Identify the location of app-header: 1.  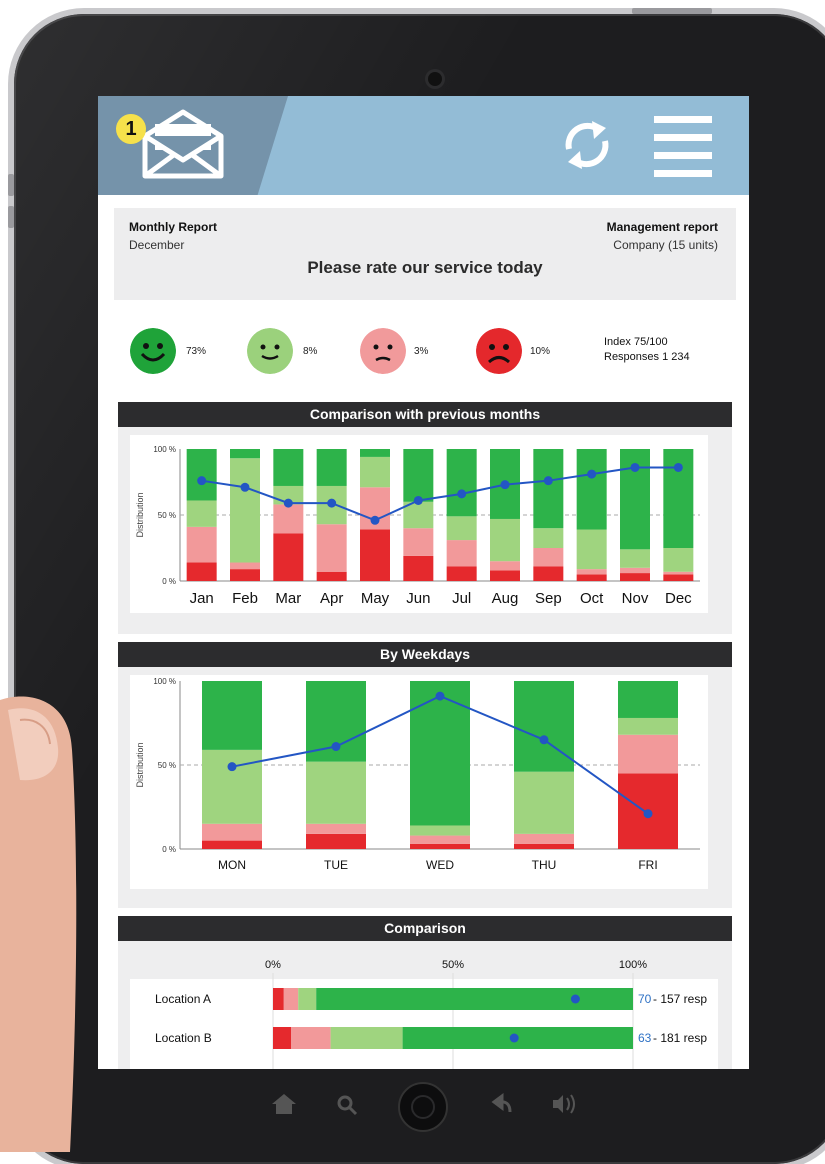
(423, 145).